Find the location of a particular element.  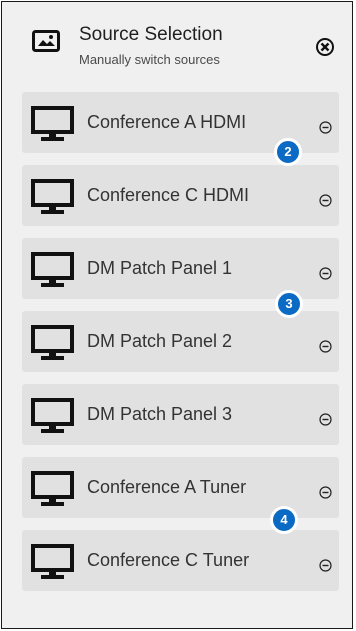

source-label: Conference C HDMI is located at coordinates (168, 195).